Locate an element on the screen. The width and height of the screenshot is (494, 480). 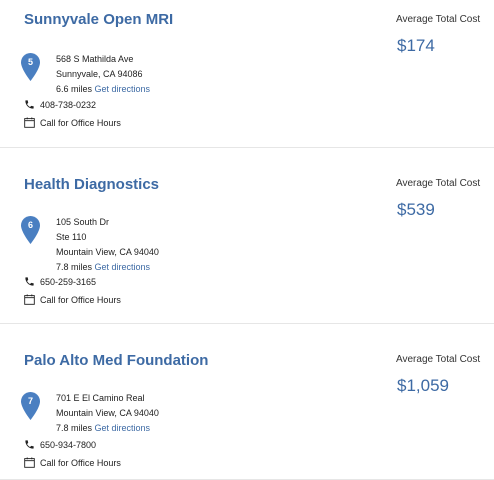
pin-number: 6 is located at coordinates (30, 225).